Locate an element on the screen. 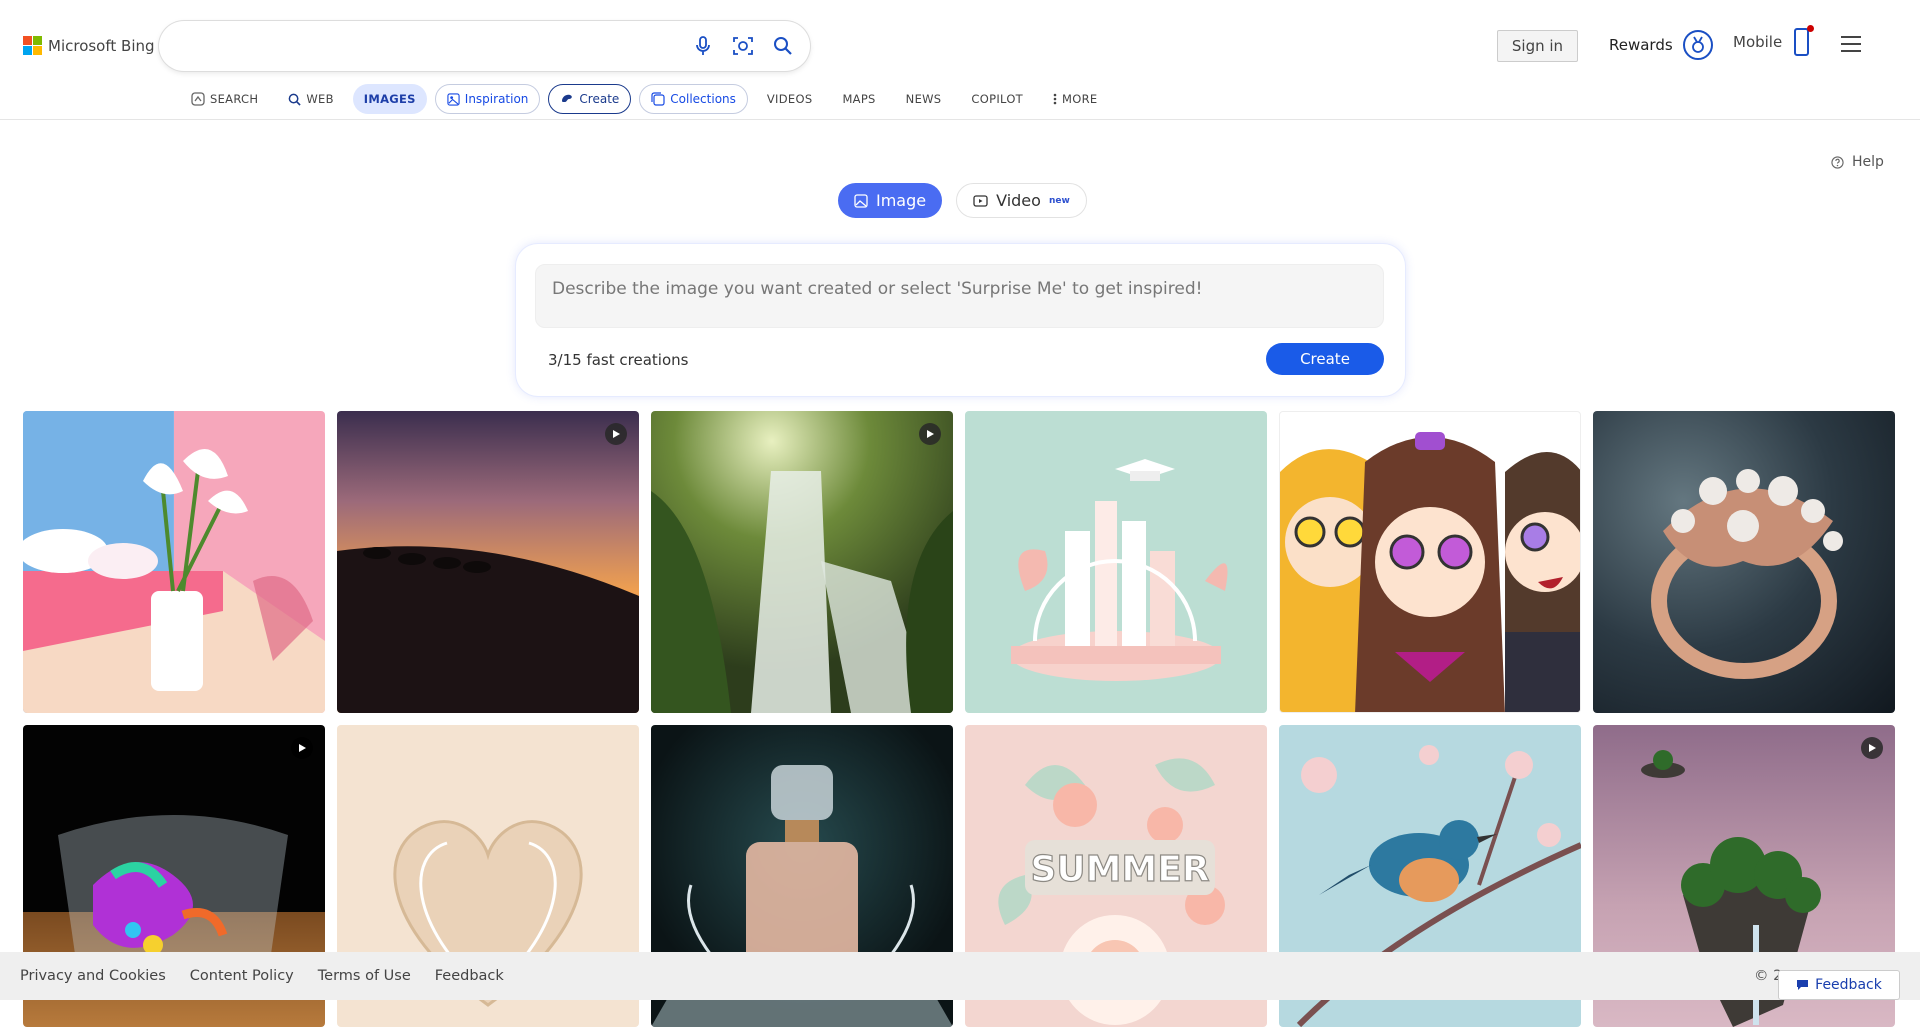 This screenshot has width=1920, height=1027. gallery-tile-calla-lilies is located at coordinates (174, 562).